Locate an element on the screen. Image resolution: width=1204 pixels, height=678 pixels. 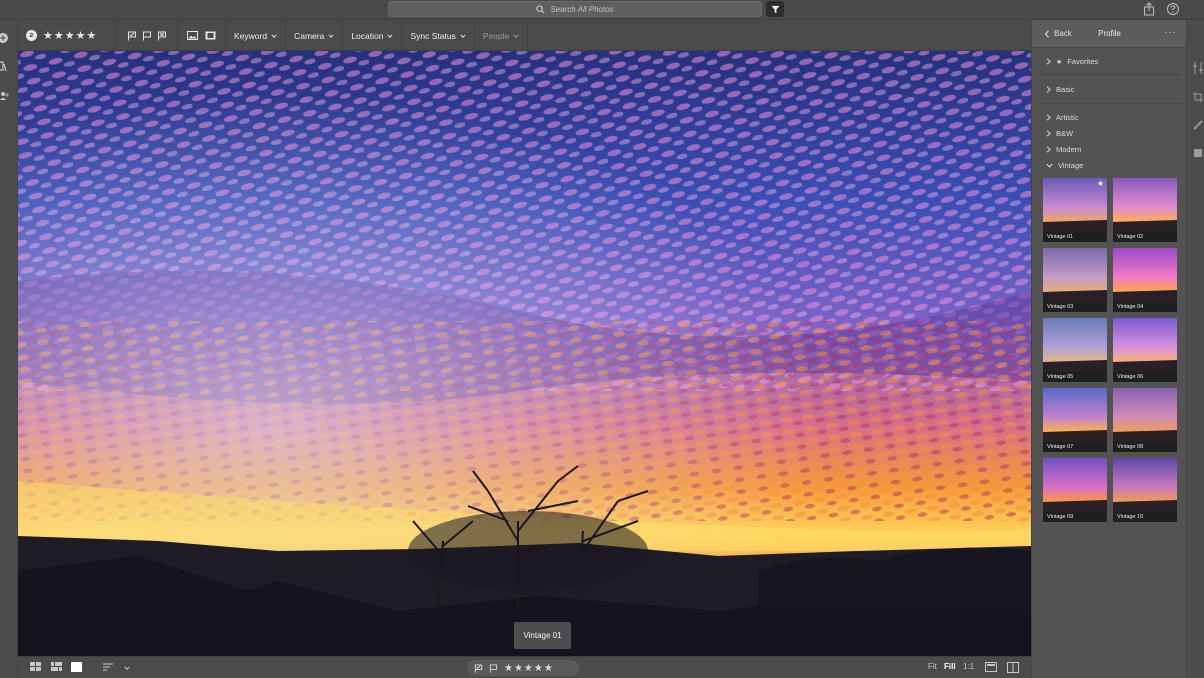
group-favorites: ★ Favorites is located at coordinates (1072, 61).